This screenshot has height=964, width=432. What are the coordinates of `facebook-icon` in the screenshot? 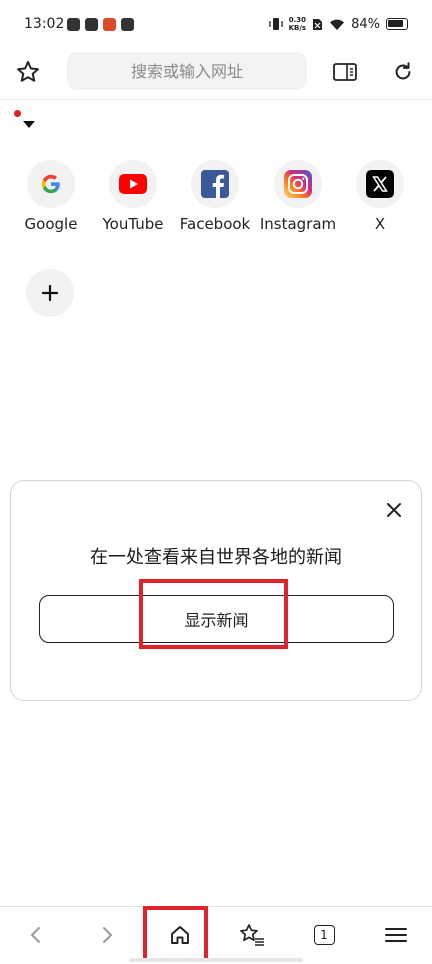 It's located at (215, 184).